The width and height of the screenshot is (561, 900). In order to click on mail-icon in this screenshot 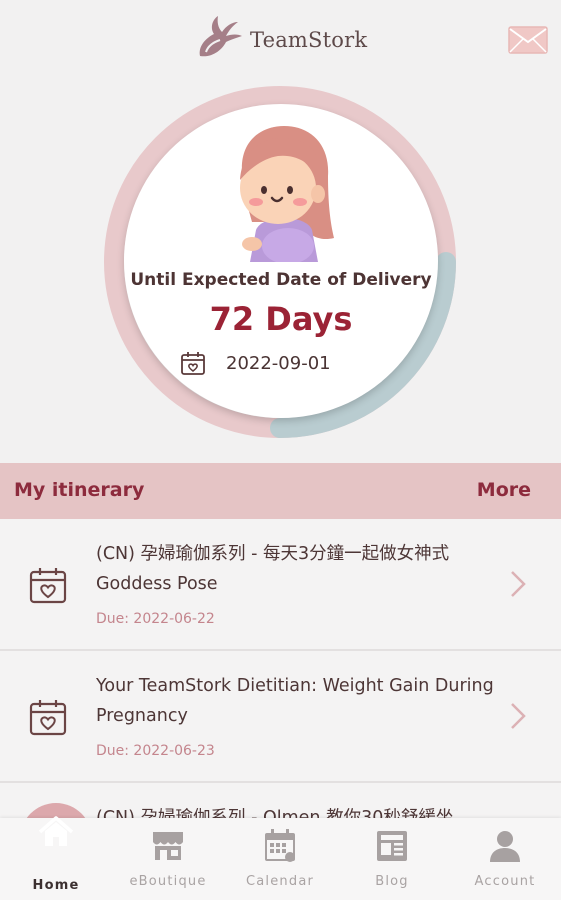, I will do `click(528, 40)`.